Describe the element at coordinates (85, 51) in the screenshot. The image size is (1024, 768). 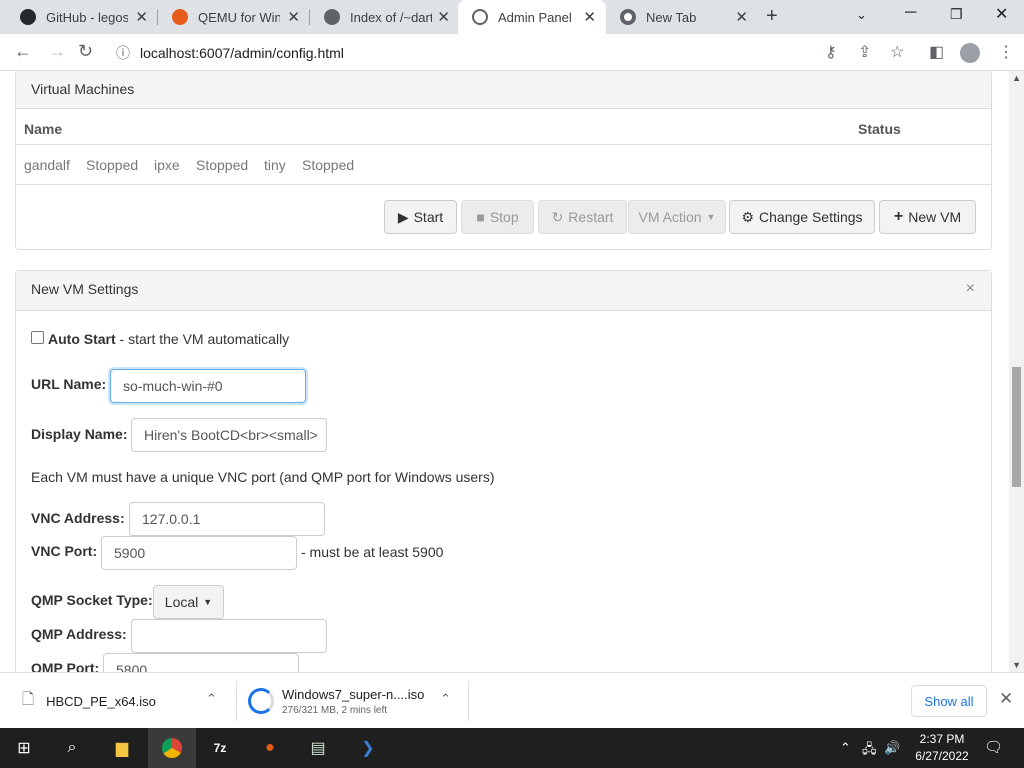
I see `reload-icon: ↻` at that location.